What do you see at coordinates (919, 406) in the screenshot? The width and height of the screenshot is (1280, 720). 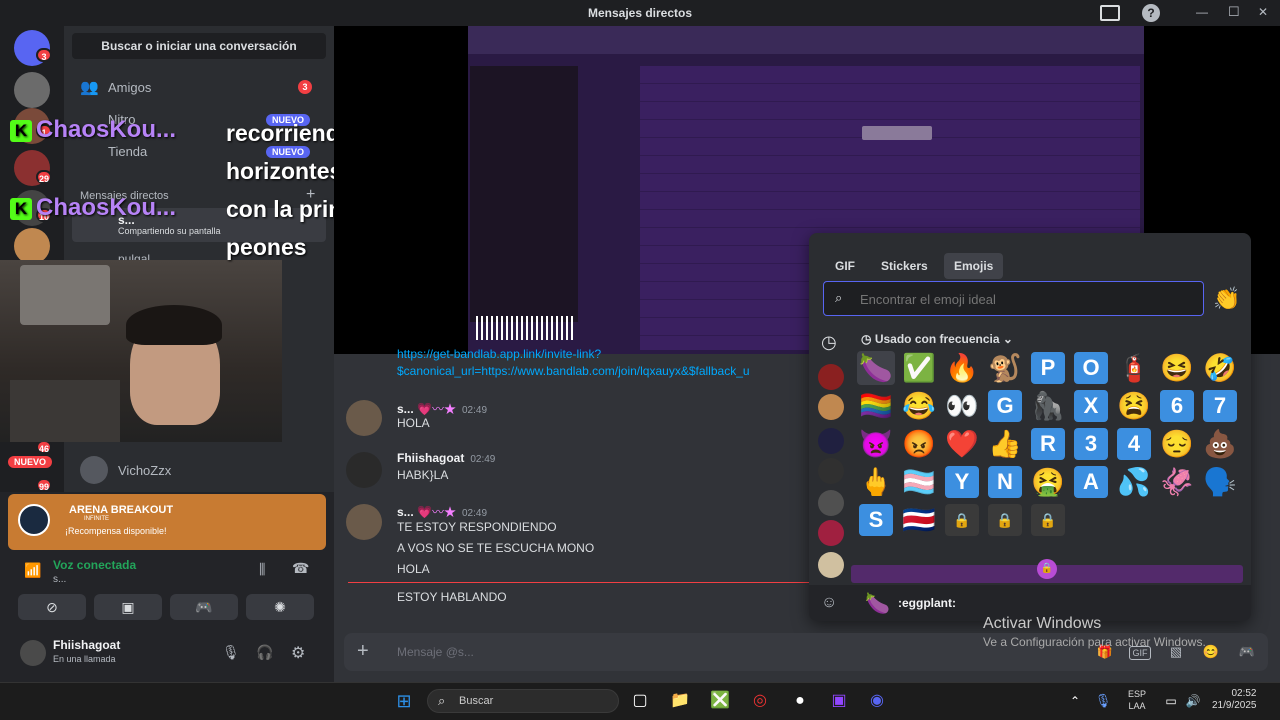 I see `emoji: 😂` at bounding box center [919, 406].